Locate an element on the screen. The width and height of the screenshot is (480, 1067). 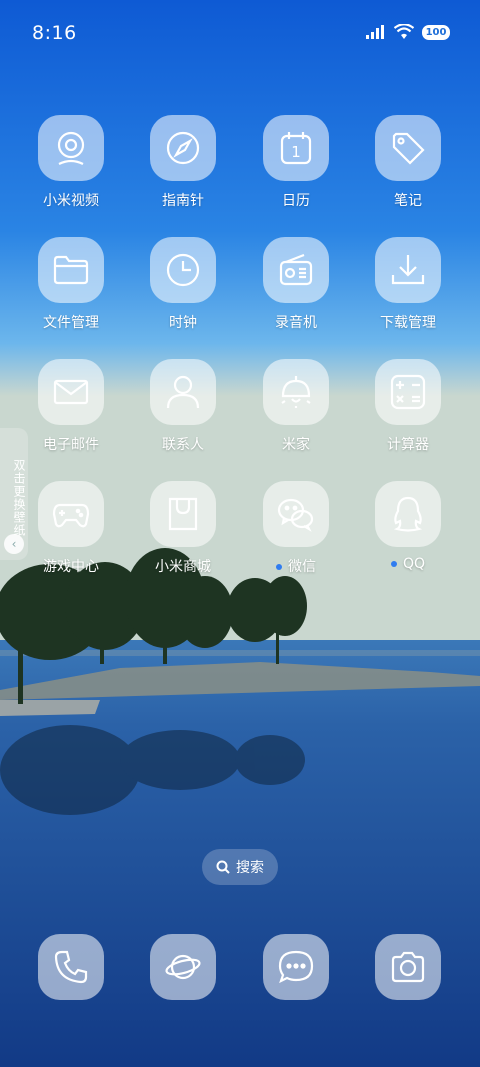
dock-browser is located at coordinates (183, 967).